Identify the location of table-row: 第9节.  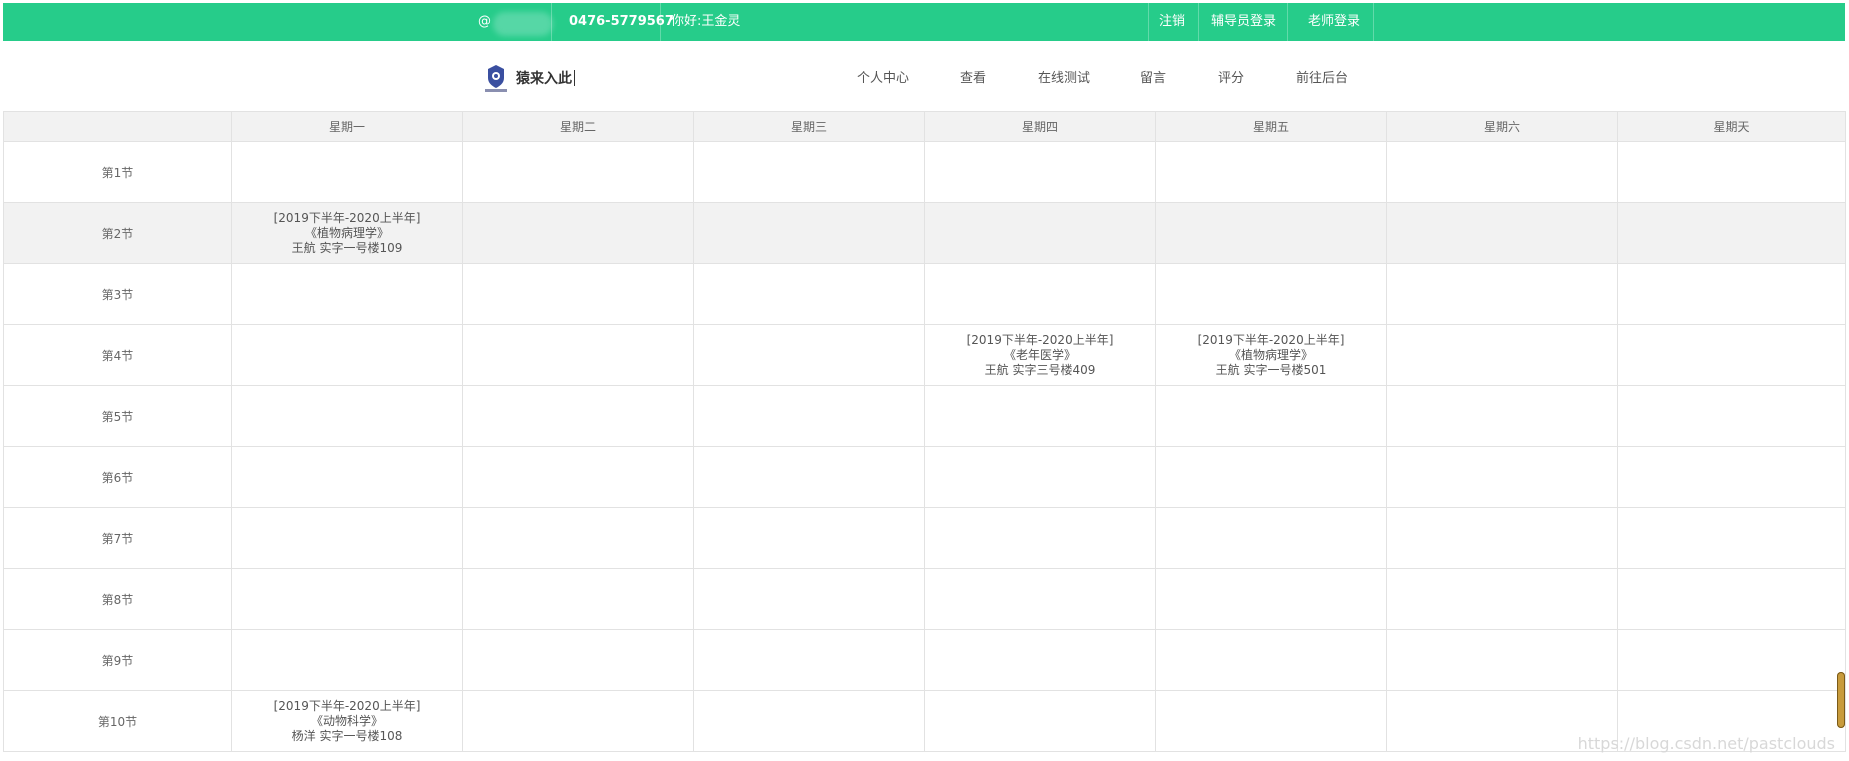
(924, 660).